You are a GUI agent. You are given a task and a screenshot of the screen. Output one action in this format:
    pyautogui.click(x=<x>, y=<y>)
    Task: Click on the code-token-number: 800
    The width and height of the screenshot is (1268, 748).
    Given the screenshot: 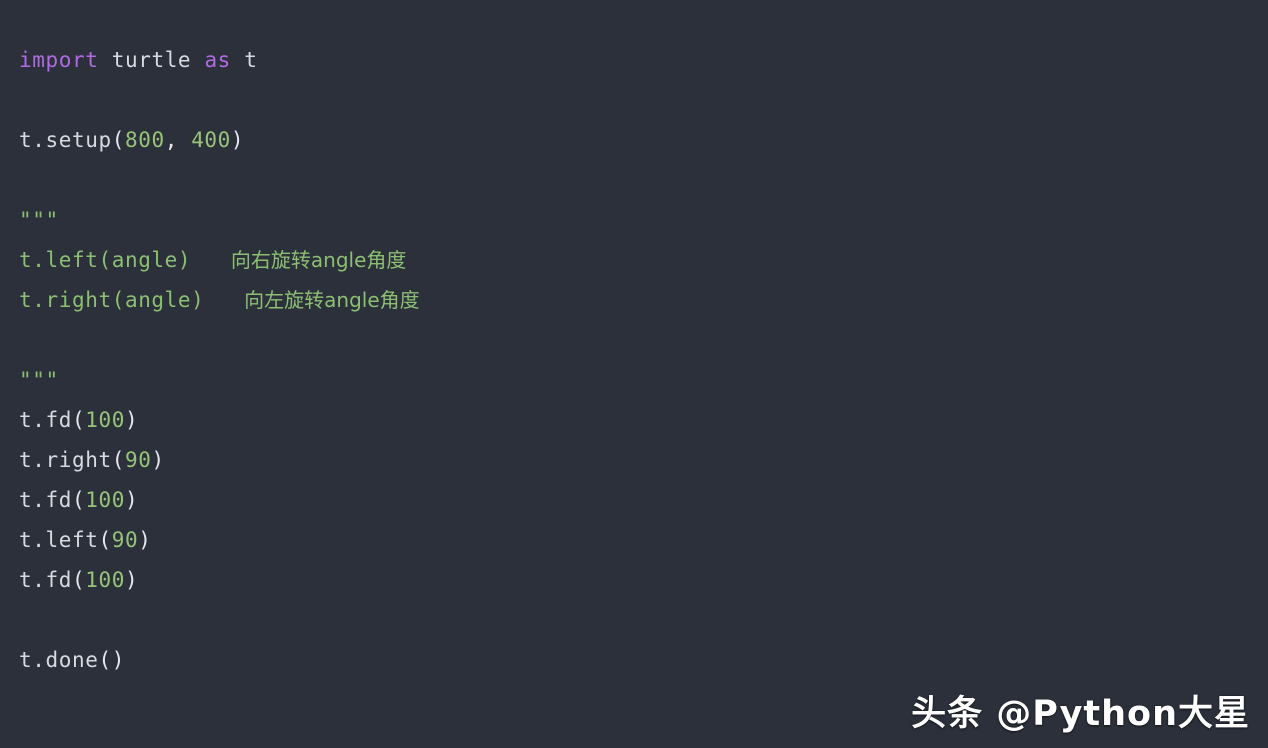 What is the action you would take?
    pyautogui.click(x=144, y=140)
    